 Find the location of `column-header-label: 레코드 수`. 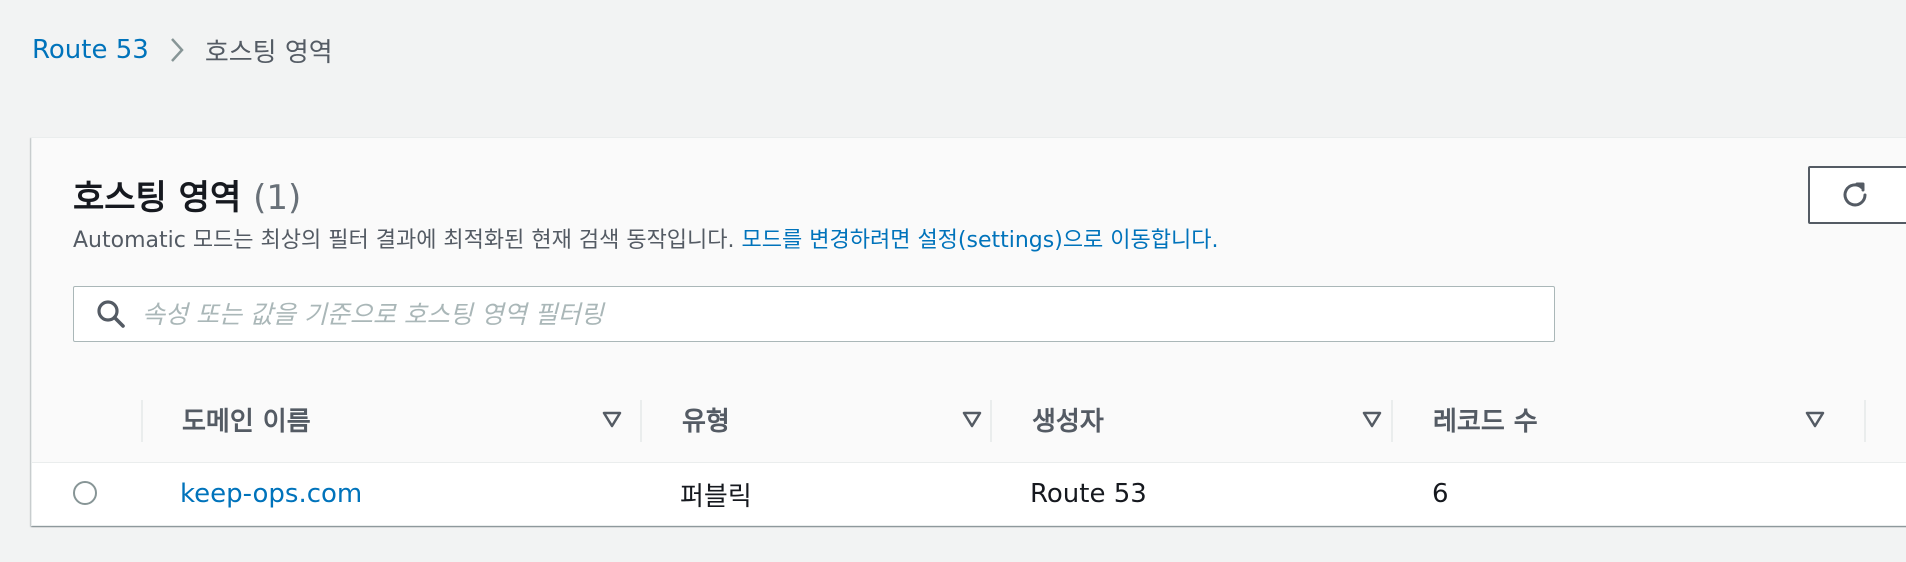

column-header-label: 레코드 수 is located at coordinates (1485, 421).